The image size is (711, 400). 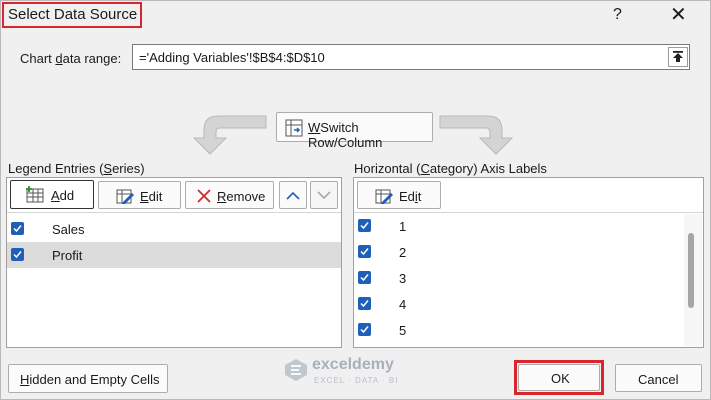 I want to click on switch-icon, so click(x=294, y=128).